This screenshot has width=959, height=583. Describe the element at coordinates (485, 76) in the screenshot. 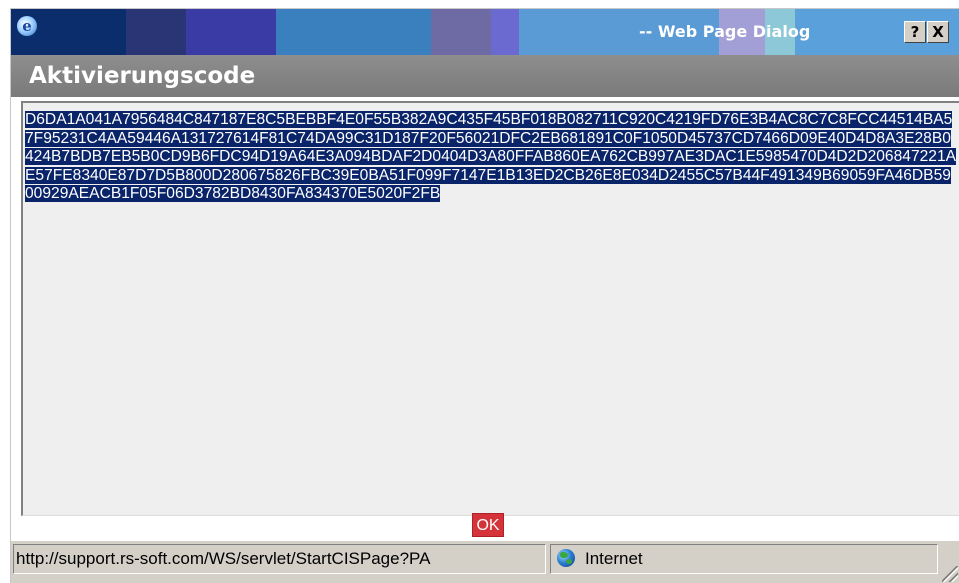

I see `dialog-heading: Aktivierungscode` at that location.